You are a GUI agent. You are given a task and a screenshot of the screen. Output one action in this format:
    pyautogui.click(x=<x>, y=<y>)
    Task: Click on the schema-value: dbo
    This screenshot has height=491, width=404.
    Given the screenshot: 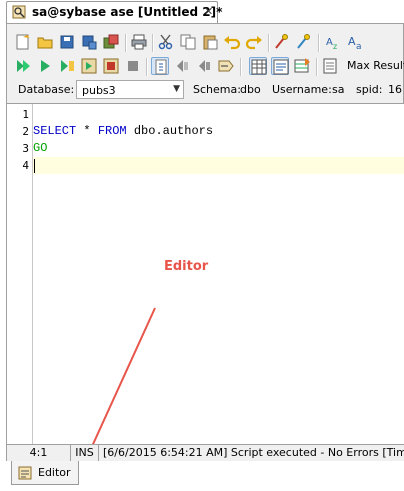 What is the action you would take?
    pyautogui.click(x=250, y=89)
    